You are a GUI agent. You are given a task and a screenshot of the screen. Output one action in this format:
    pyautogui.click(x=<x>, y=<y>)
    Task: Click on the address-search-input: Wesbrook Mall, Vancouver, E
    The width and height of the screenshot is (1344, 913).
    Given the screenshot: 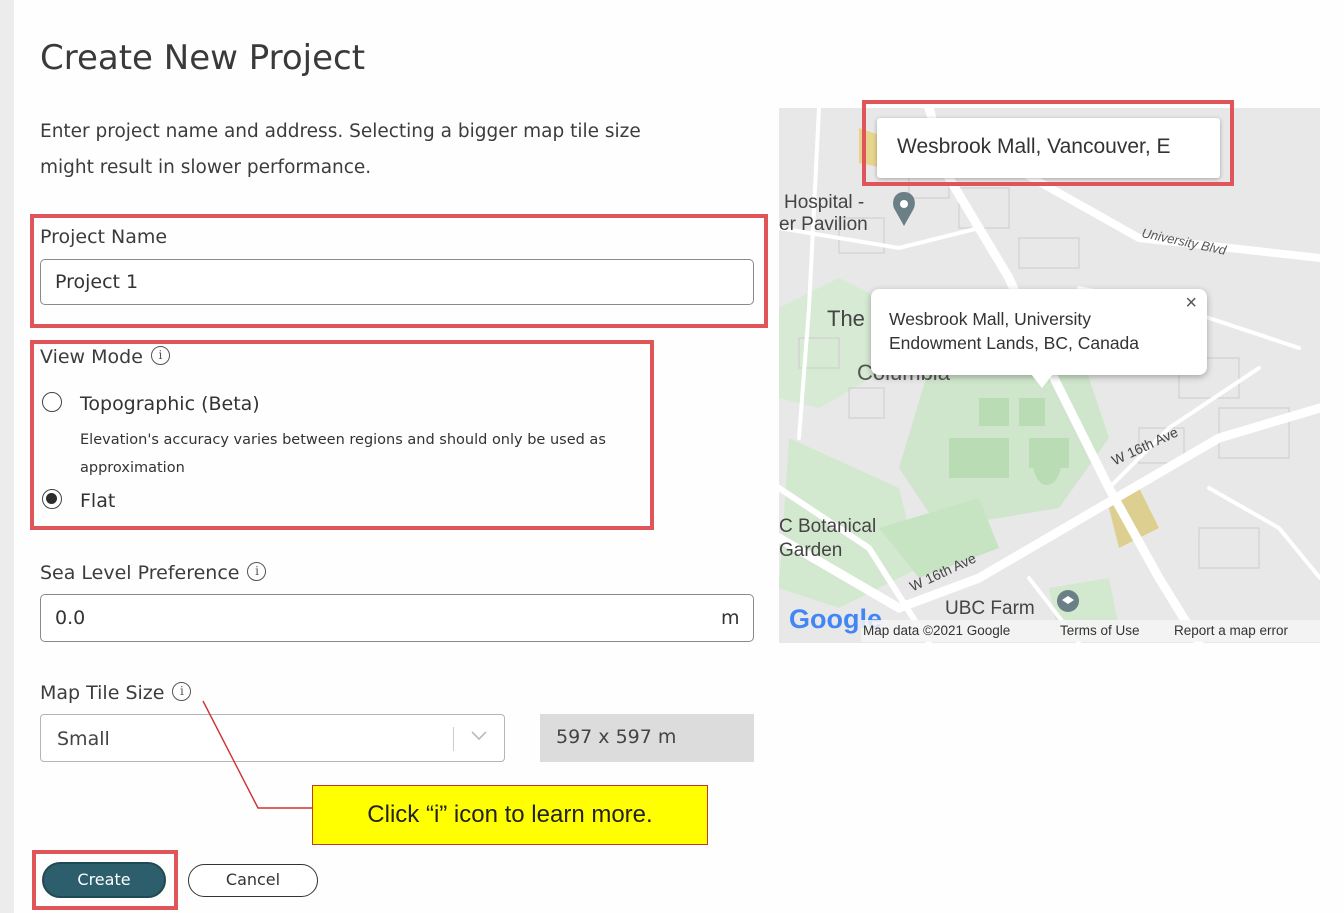 What is the action you would take?
    pyautogui.click(x=1048, y=148)
    